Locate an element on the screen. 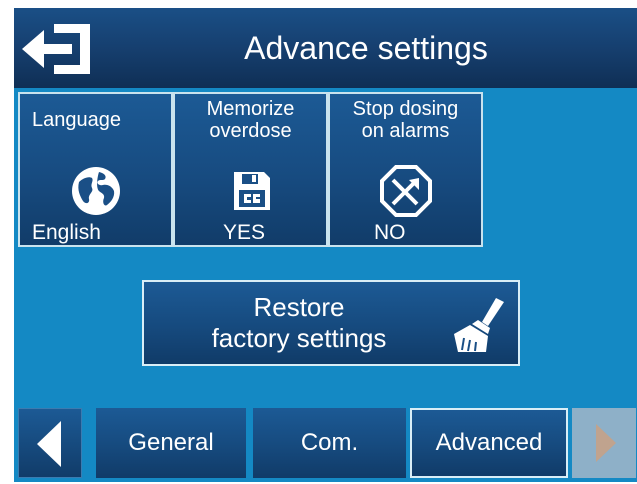 The image size is (637, 484). restore-factory-button: Restore factory settings is located at coordinates (331, 323).